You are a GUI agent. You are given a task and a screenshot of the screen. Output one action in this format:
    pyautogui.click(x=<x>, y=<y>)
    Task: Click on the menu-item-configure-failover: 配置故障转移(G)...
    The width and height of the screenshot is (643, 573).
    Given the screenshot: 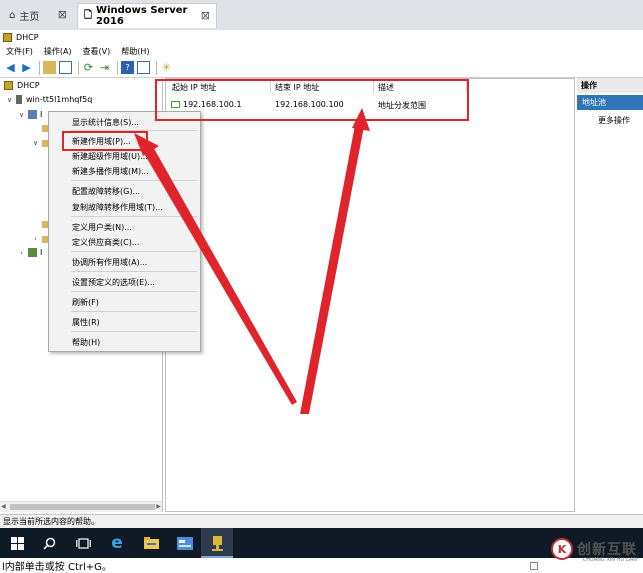 What is the action you would take?
    pyautogui.click(x=106, y=191)
    